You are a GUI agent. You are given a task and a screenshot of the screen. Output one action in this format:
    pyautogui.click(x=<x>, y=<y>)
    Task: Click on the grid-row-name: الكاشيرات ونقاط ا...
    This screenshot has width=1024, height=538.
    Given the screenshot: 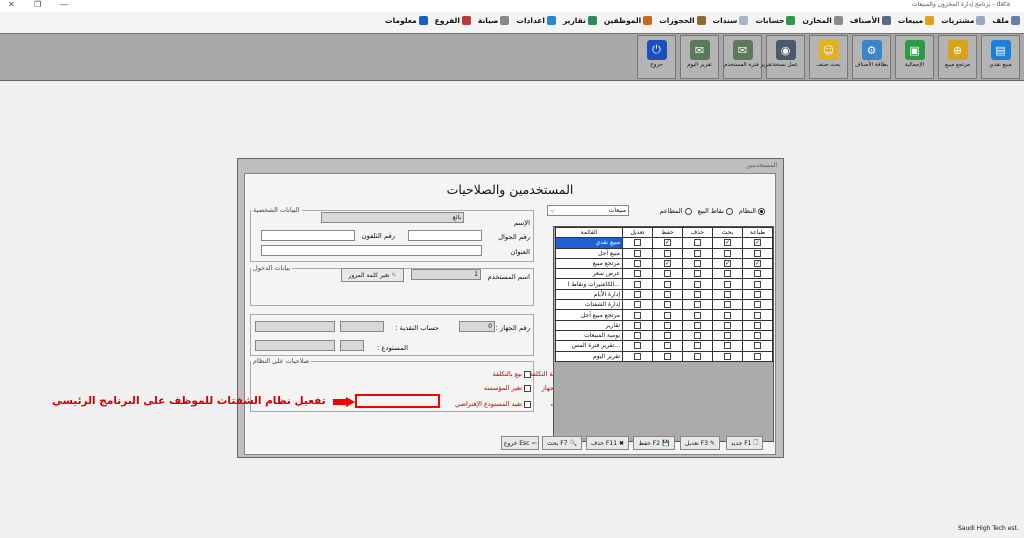 What is the action you would take?
    pyautogui.click(x=589, y=284)
    